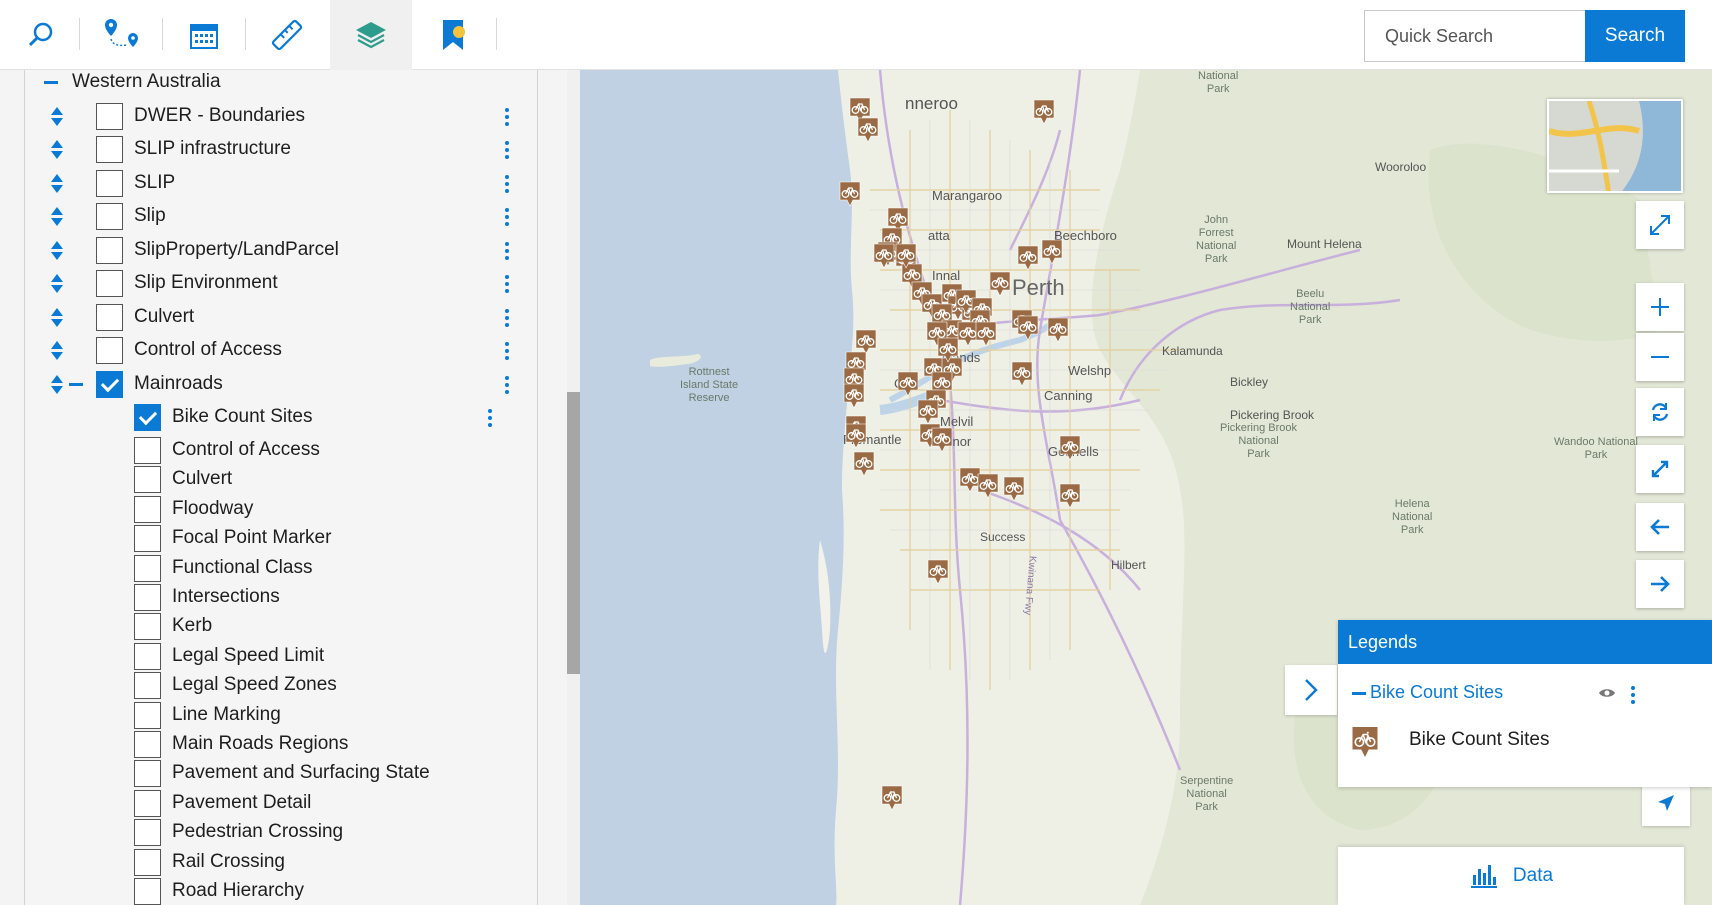 This screenshot has width=1712, height=905. Describe the element at coordinates (192, 625) in the screenshot. I see `sublayer-label: Kerb` at that location.